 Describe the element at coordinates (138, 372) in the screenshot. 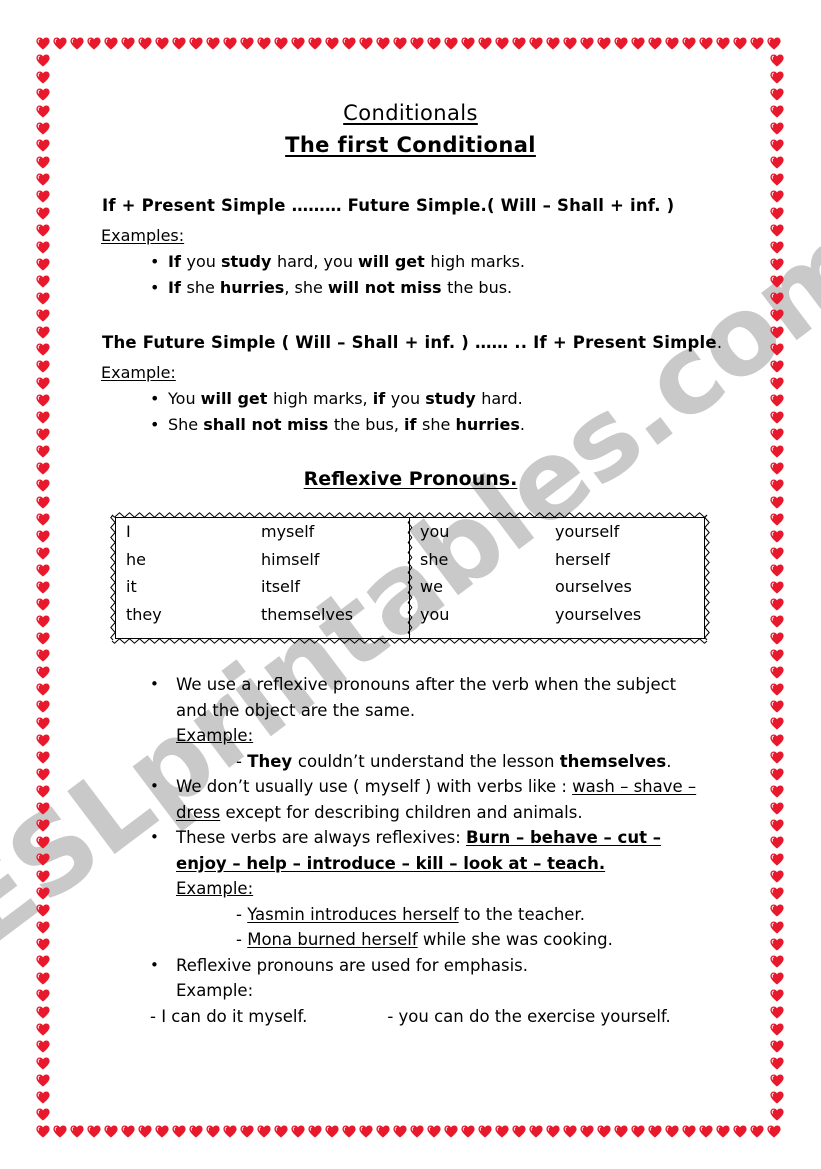

I see `example-label-2-text: Example:` at that location.